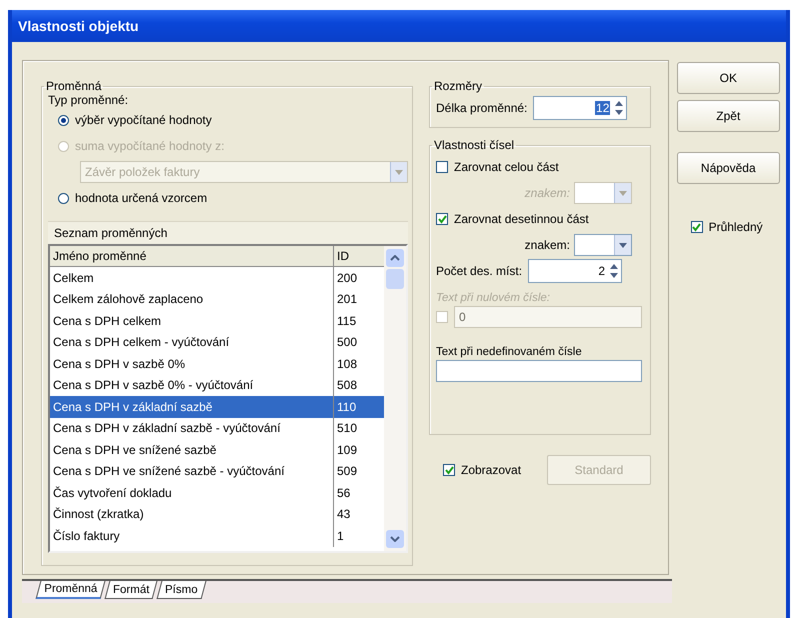  Describe the element at coordinates (228, 232) in the screenshot. I see `list-title: Seznam proměnných` at that location.